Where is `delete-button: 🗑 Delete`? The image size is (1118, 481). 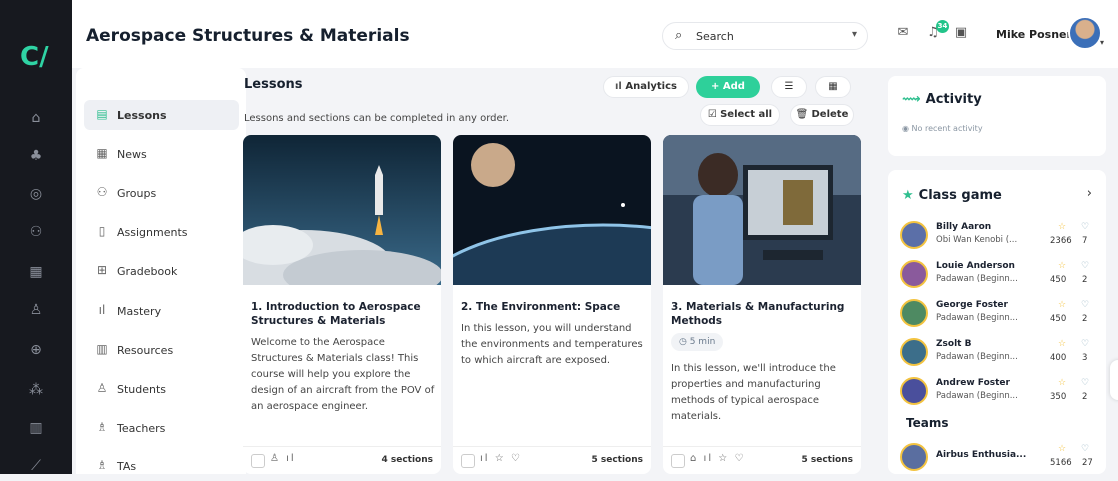 delete-button: 🗑 Delete is located at coordinates (822, 115).